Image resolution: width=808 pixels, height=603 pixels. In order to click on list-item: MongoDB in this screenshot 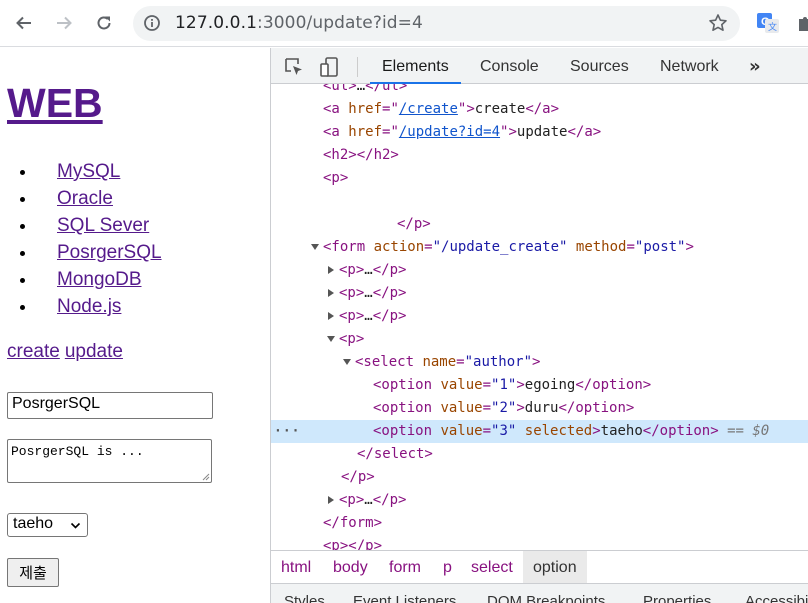, I will do `click(99, 279)`.